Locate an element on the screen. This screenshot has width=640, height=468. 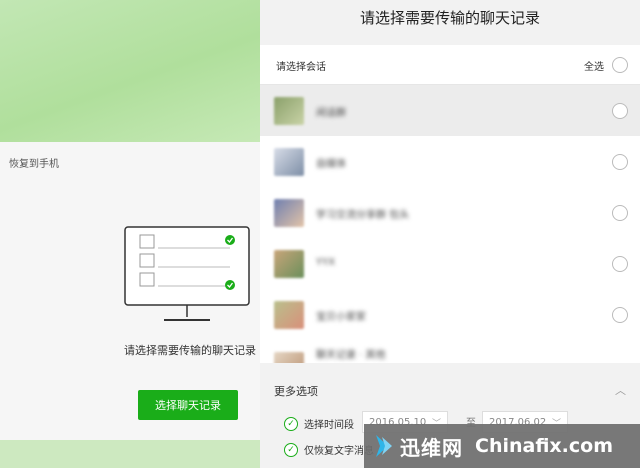
conversation-name: 自媒体 is located at coordinates (331, 164).